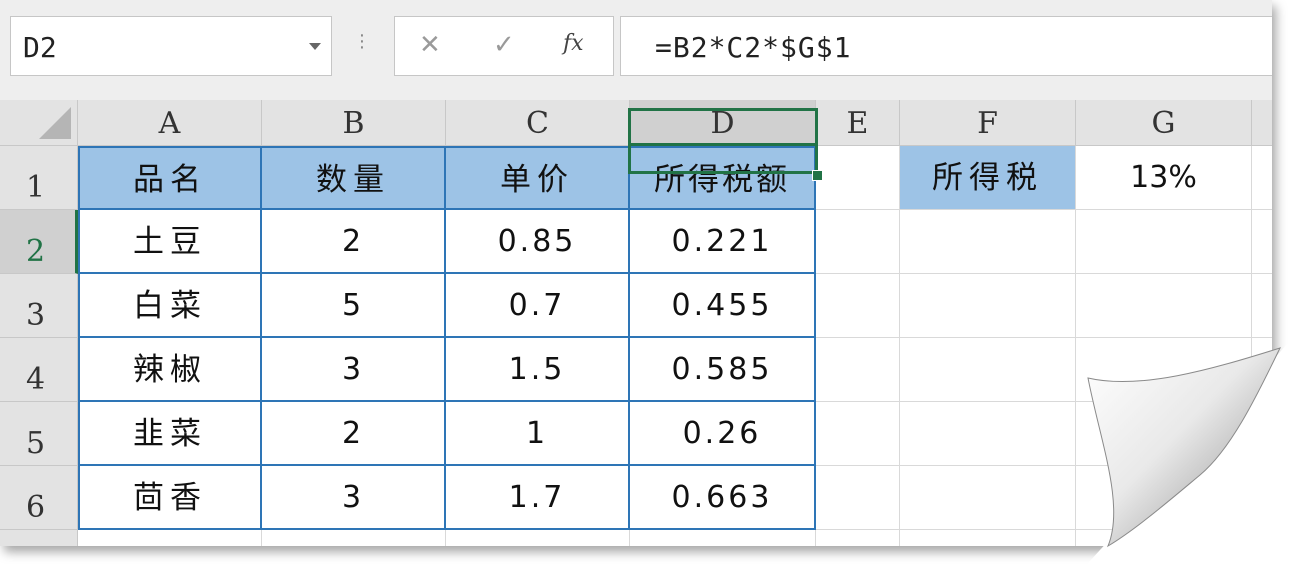  What do you see at coordinates (36, 443) in the screenshot?
I see `row-number: 5` at bounding box center [36, 443].